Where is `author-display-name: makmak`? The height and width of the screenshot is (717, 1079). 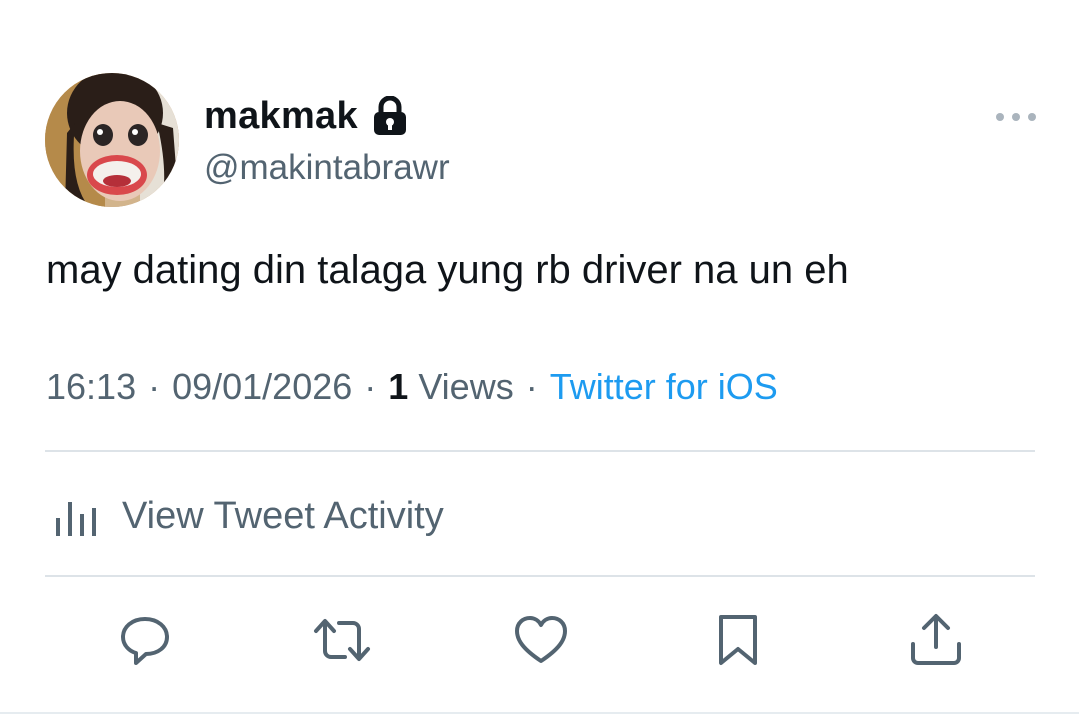 author-display-name: makmak is located at coordinates (281, 116).